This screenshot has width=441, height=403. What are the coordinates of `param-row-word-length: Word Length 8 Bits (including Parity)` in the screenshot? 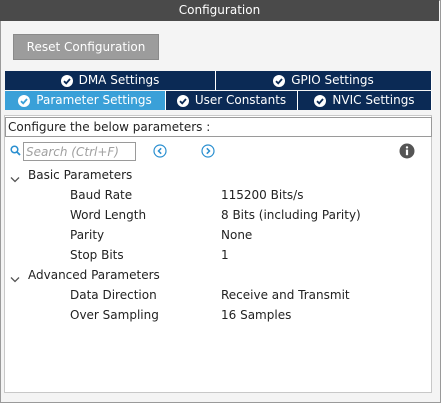 It's located at (215, 215).